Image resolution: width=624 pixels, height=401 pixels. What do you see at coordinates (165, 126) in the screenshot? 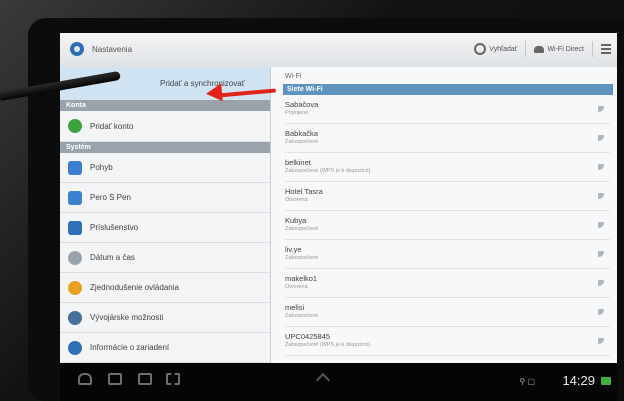
I see `list-item-add-account: Pridať konto` at bounding box center [165, 126].